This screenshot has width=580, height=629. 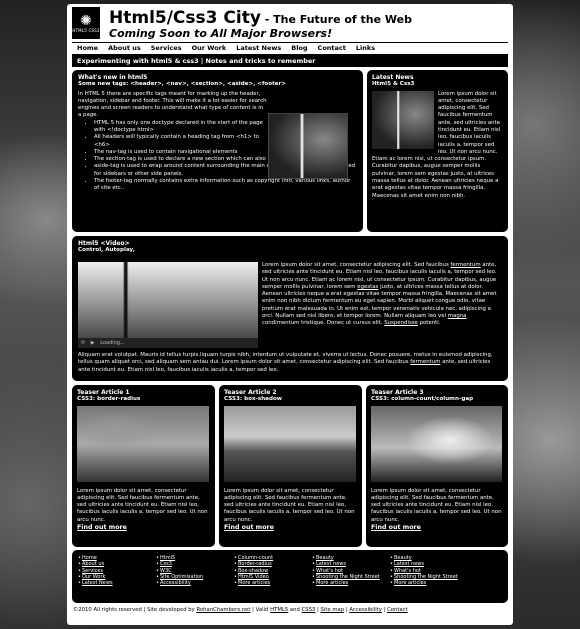 What do you see at coordinates (95, 583) in the screenshot?
I see `footer-link: •Latest News` at bounding box center [95, 583].